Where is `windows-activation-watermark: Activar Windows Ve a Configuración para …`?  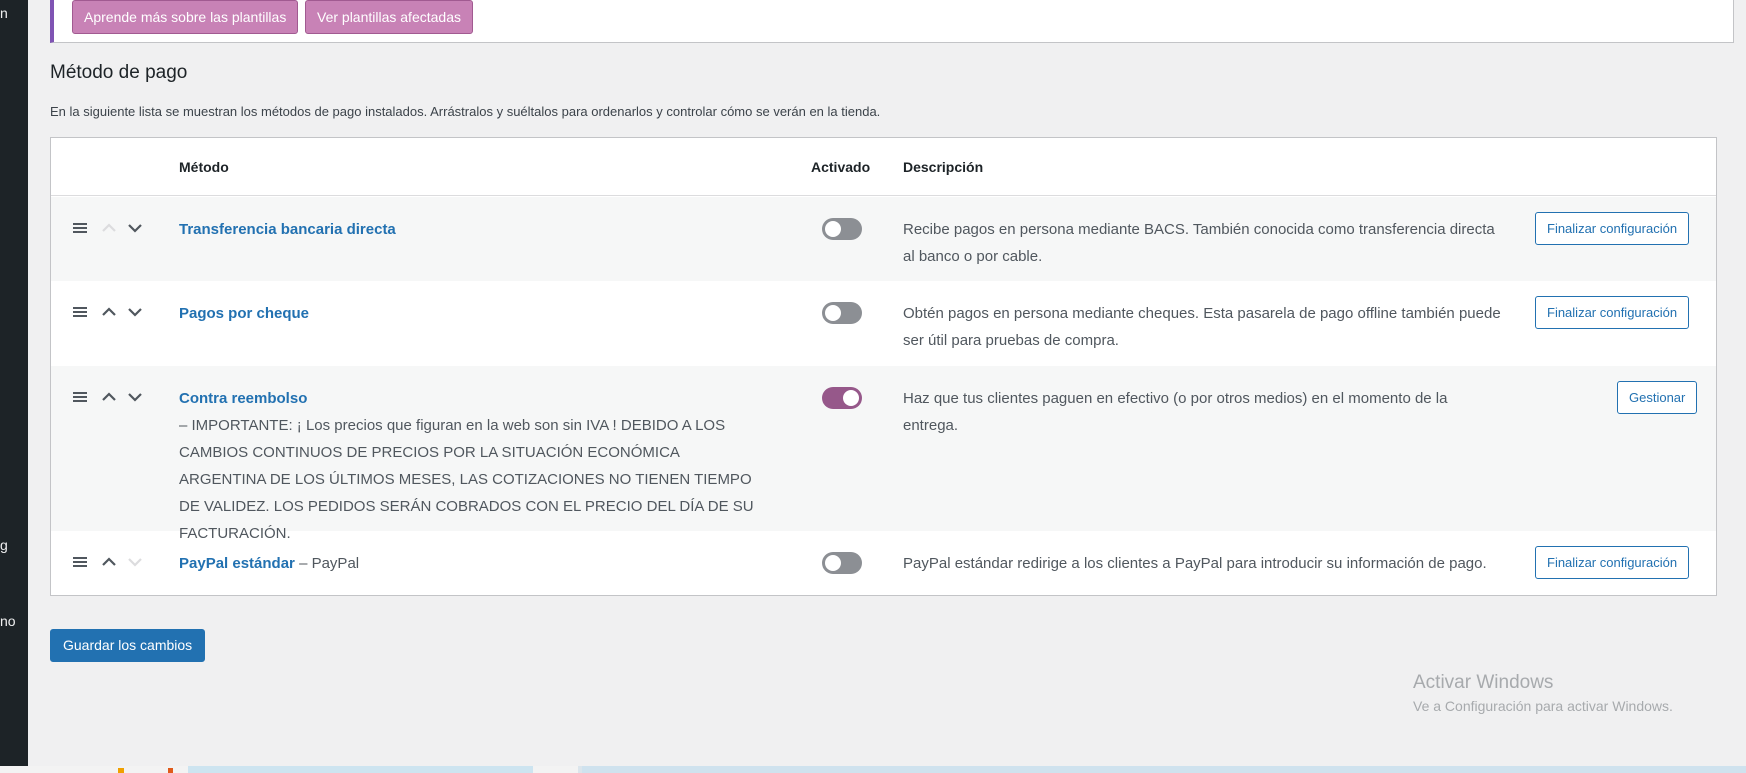
windows-activation-watermark: Activar Windows Ve a Configuración para … is located at coordinates (1543, 693).